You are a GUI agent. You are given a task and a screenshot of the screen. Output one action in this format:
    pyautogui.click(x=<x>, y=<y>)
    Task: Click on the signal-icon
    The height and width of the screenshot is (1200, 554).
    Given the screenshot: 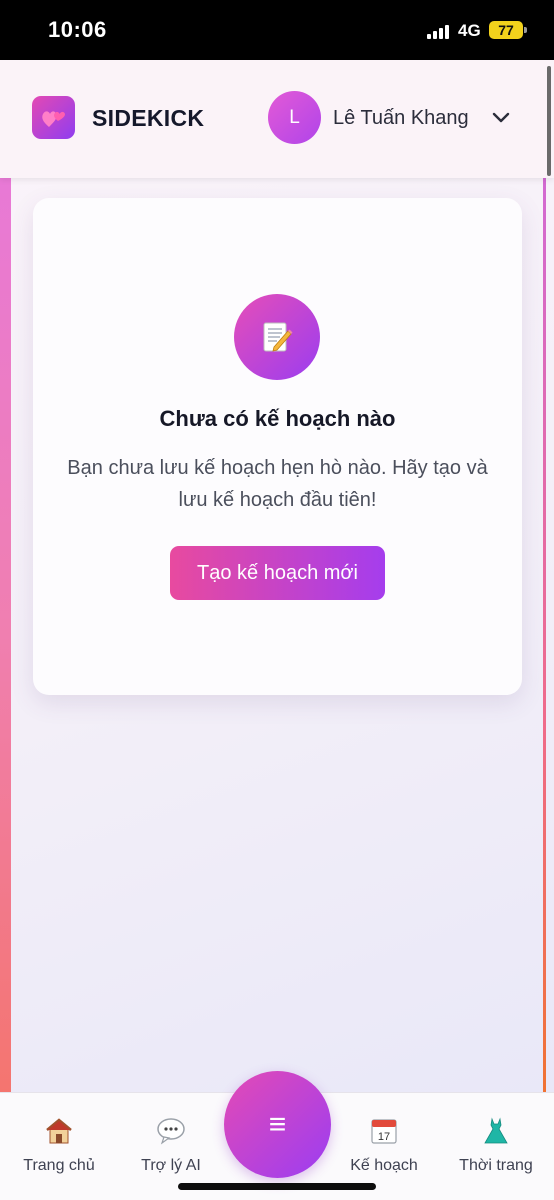 What is the action you would take?
    pyautogui.click(x=440, y=32)
    